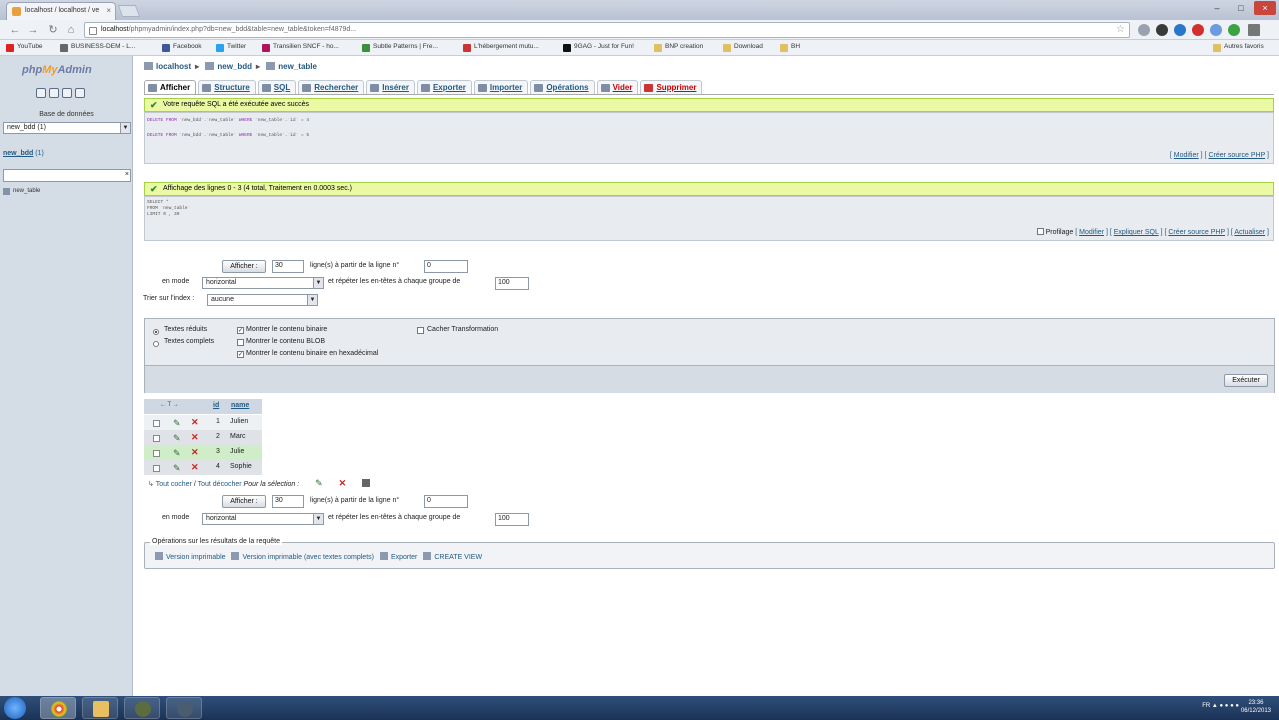  I want to click on database-select: new_bdd (1) ▼, so click(67, 128).